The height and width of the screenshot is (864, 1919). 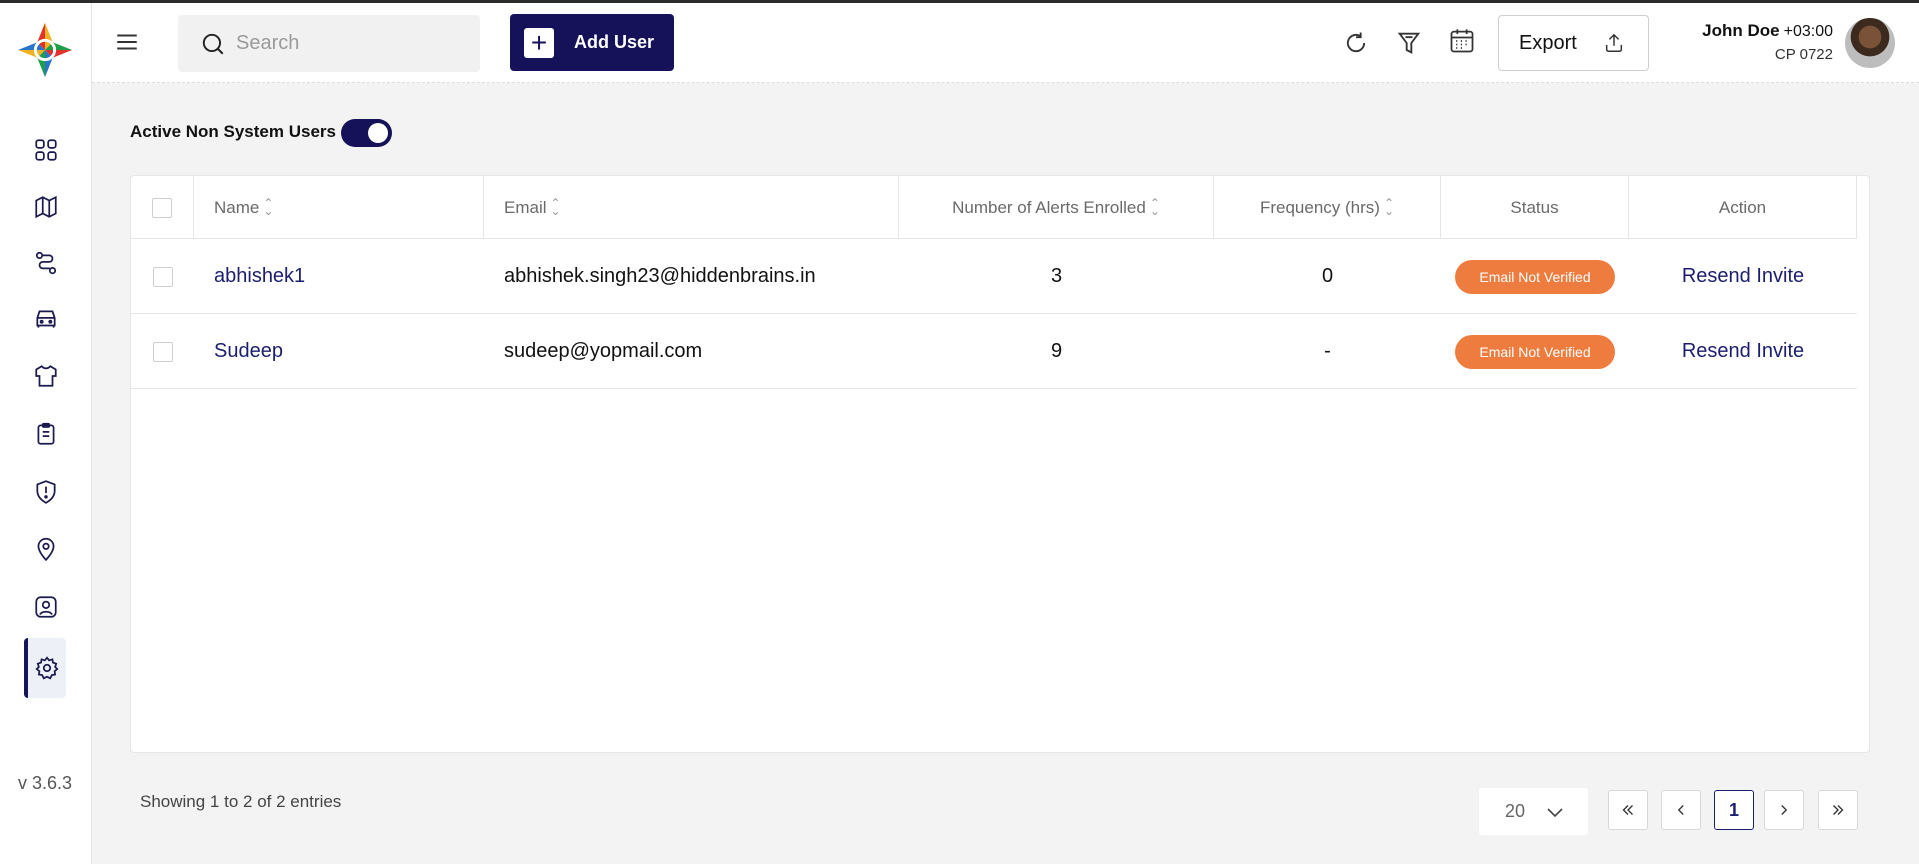 I want to click on alerts-count-cell: 3, so click(x=1056, y=276).